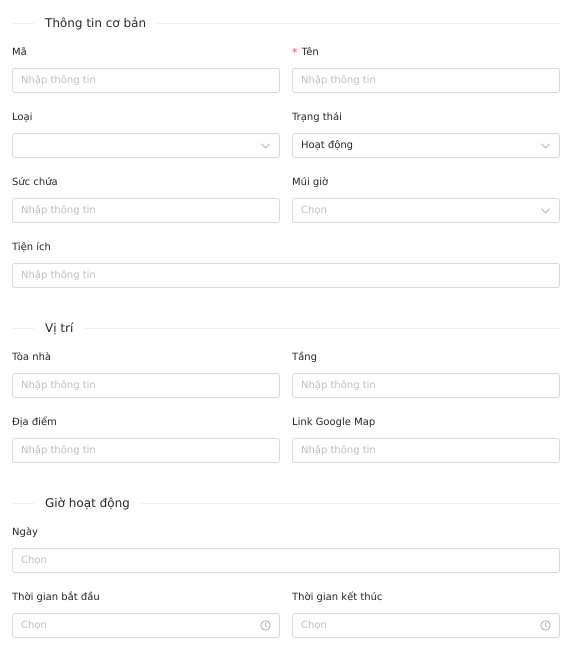  What do you see at coordinates (34, 422) in the screenshot?
I see `field-label: Địa điểm` at bounding box center [34, 422].